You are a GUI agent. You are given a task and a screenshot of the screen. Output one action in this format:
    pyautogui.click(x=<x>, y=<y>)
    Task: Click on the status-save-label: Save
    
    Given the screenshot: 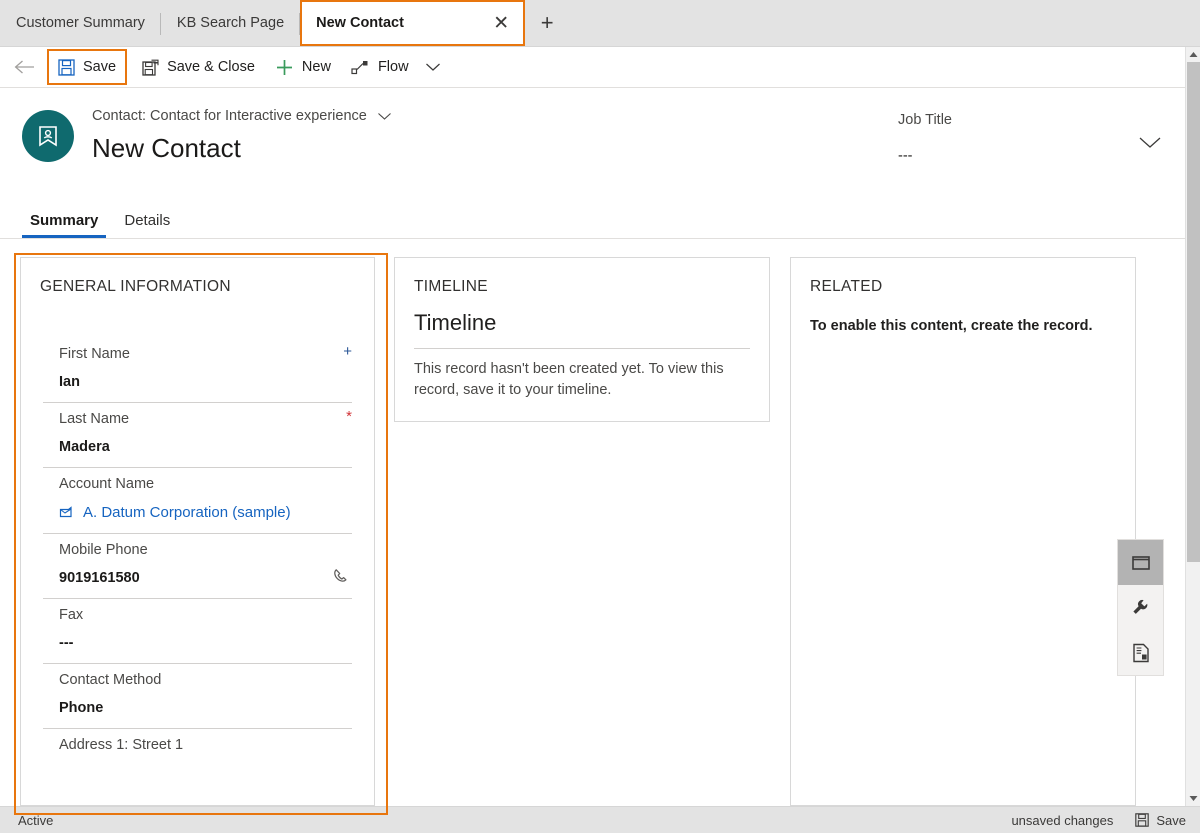 What is the action you would take?
    pyautogui.click(x=1171, y=820)
    